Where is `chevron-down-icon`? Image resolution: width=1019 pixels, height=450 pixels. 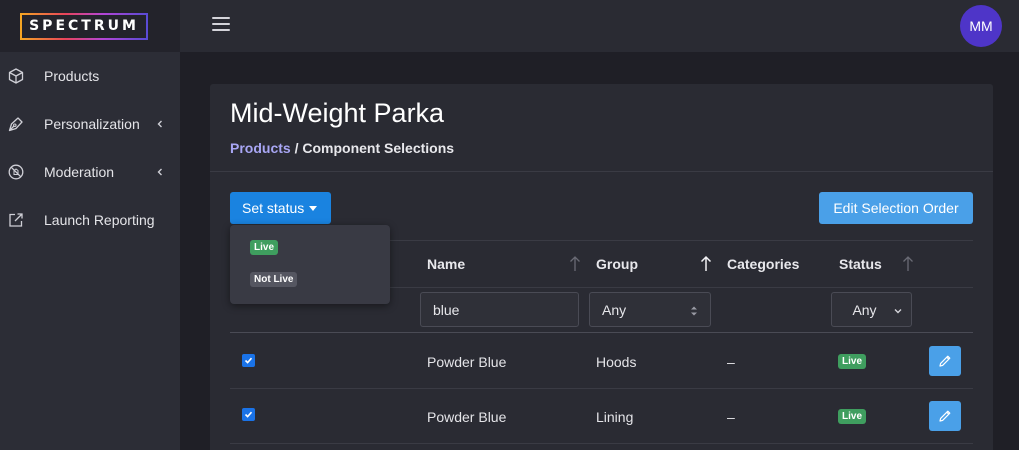
chevron-down-icon is located at coordinates (898, 311).